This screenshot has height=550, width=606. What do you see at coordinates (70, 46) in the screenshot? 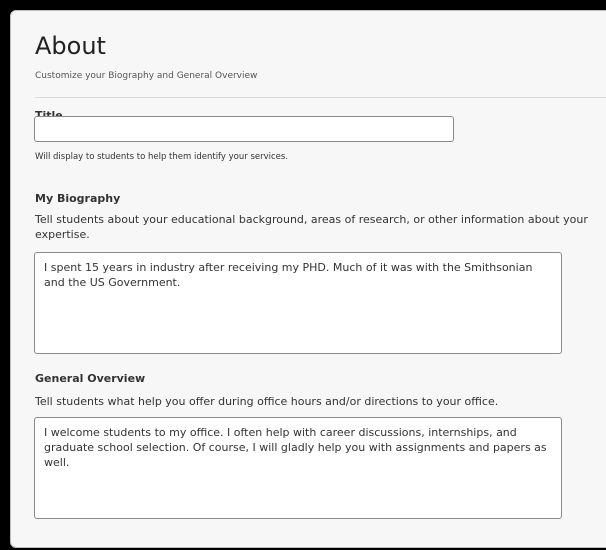
I see `page-title: About` at bounding box center [70, 46].